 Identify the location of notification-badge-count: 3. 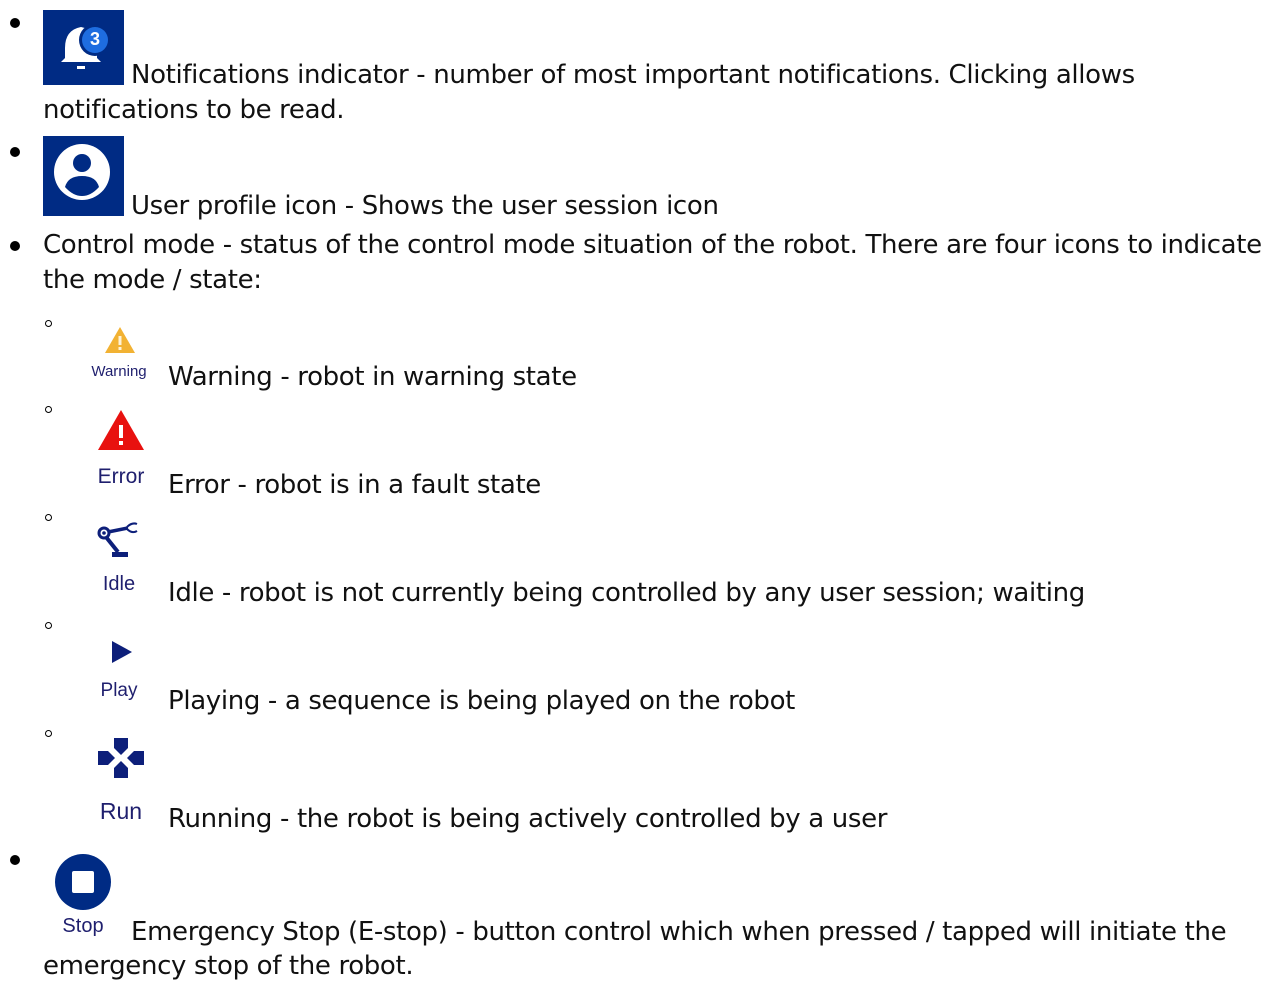
(94, 39).